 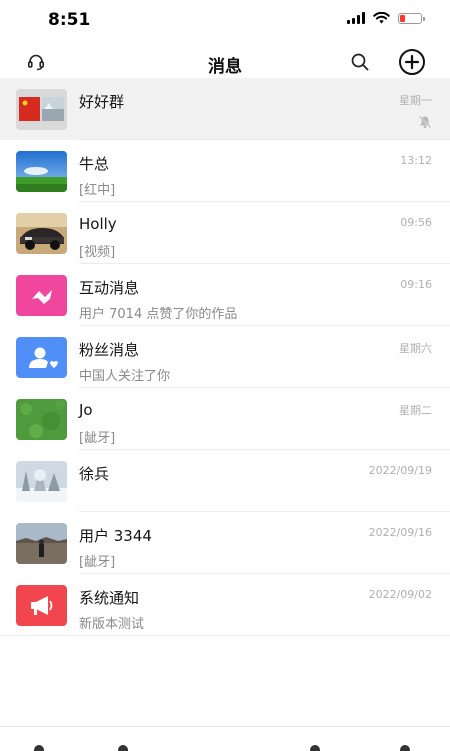 What do you see at coordinates (415, 410) in the screenshot?
I see `chat-time: 星期二` at bounding box center [415, 410].